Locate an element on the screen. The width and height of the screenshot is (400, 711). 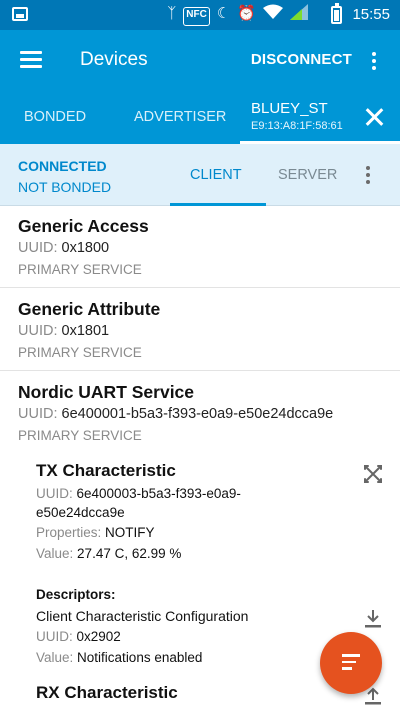
tab-advertiser-label: ADVERTISER is located at coordinates (180, 117).